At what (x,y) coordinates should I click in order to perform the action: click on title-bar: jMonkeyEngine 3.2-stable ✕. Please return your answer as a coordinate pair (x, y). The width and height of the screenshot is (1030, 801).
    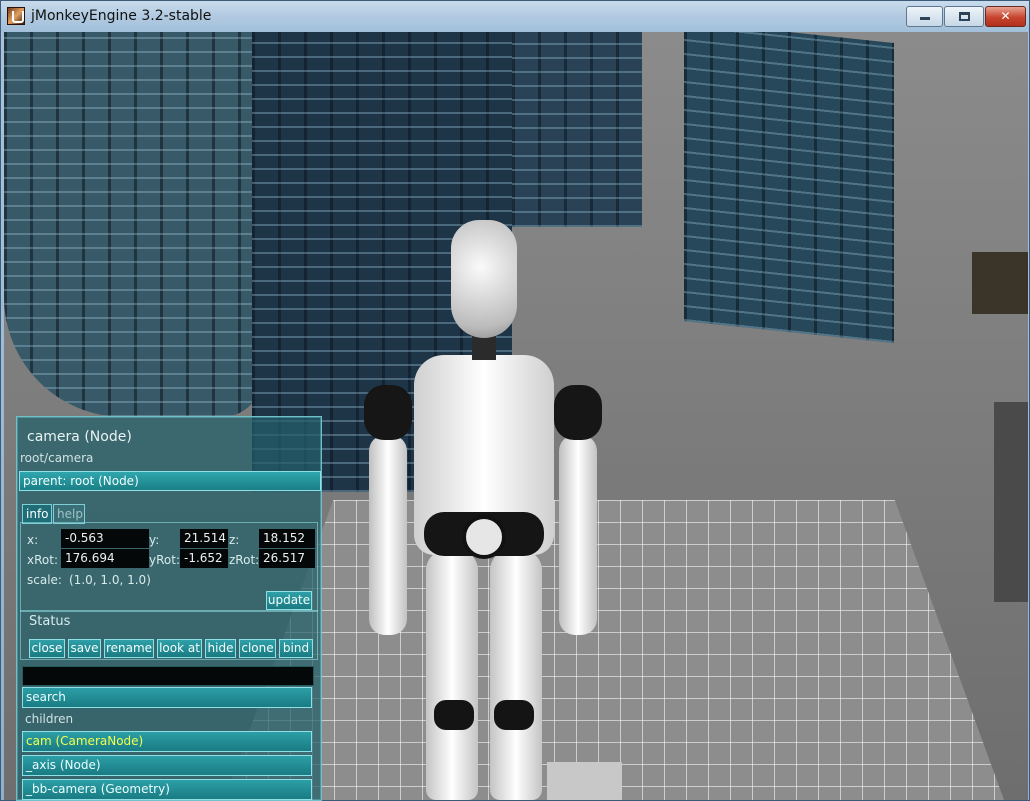
    Looking at the image, I should click on (515, 16).